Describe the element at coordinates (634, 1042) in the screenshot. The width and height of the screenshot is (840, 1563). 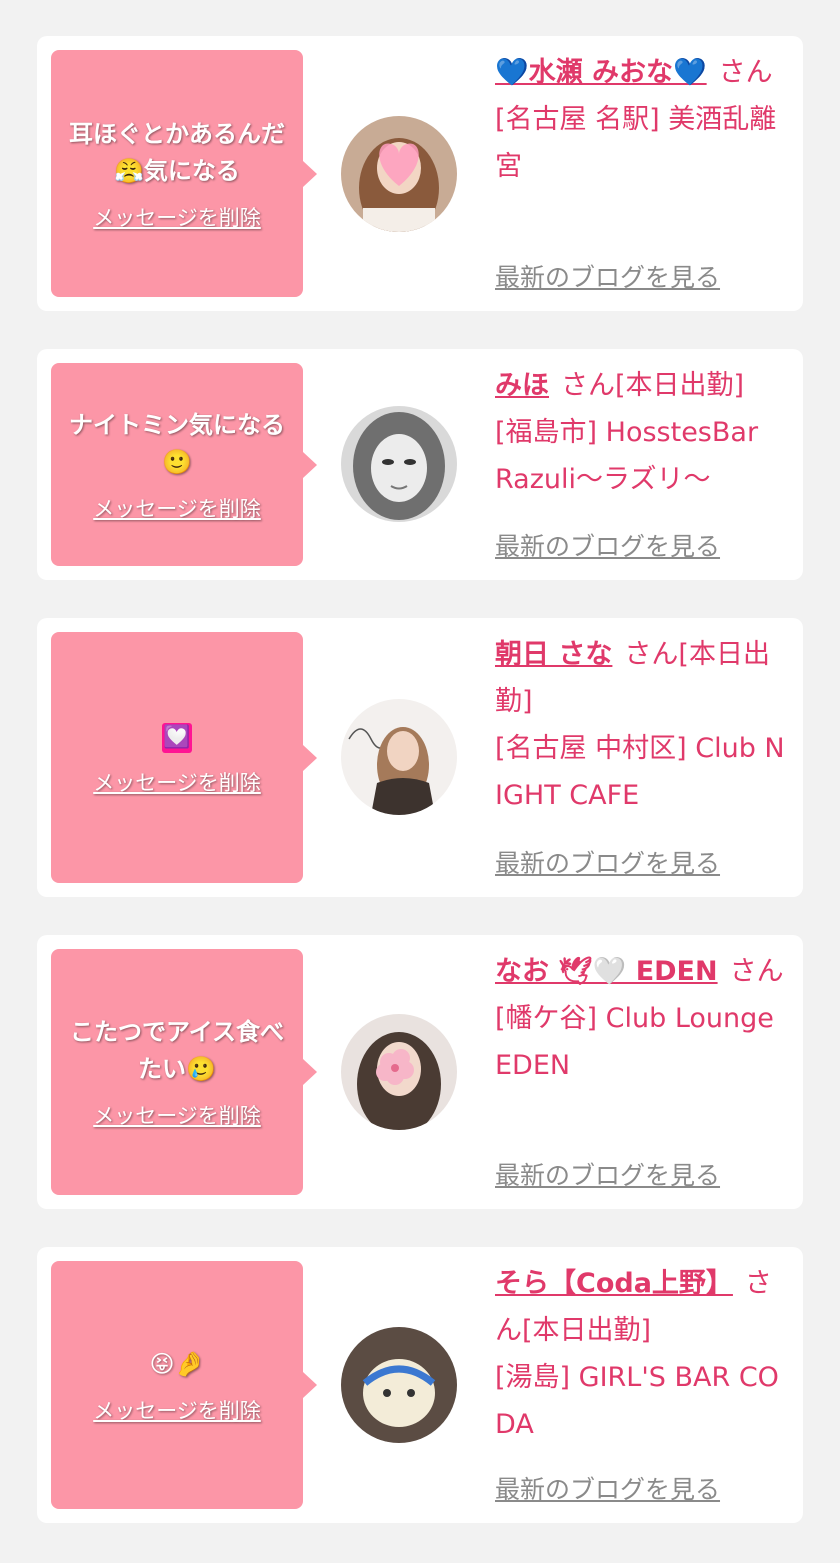
I see `shop-location: [幡ケ谷] Club Lounge EDEN` at that location.